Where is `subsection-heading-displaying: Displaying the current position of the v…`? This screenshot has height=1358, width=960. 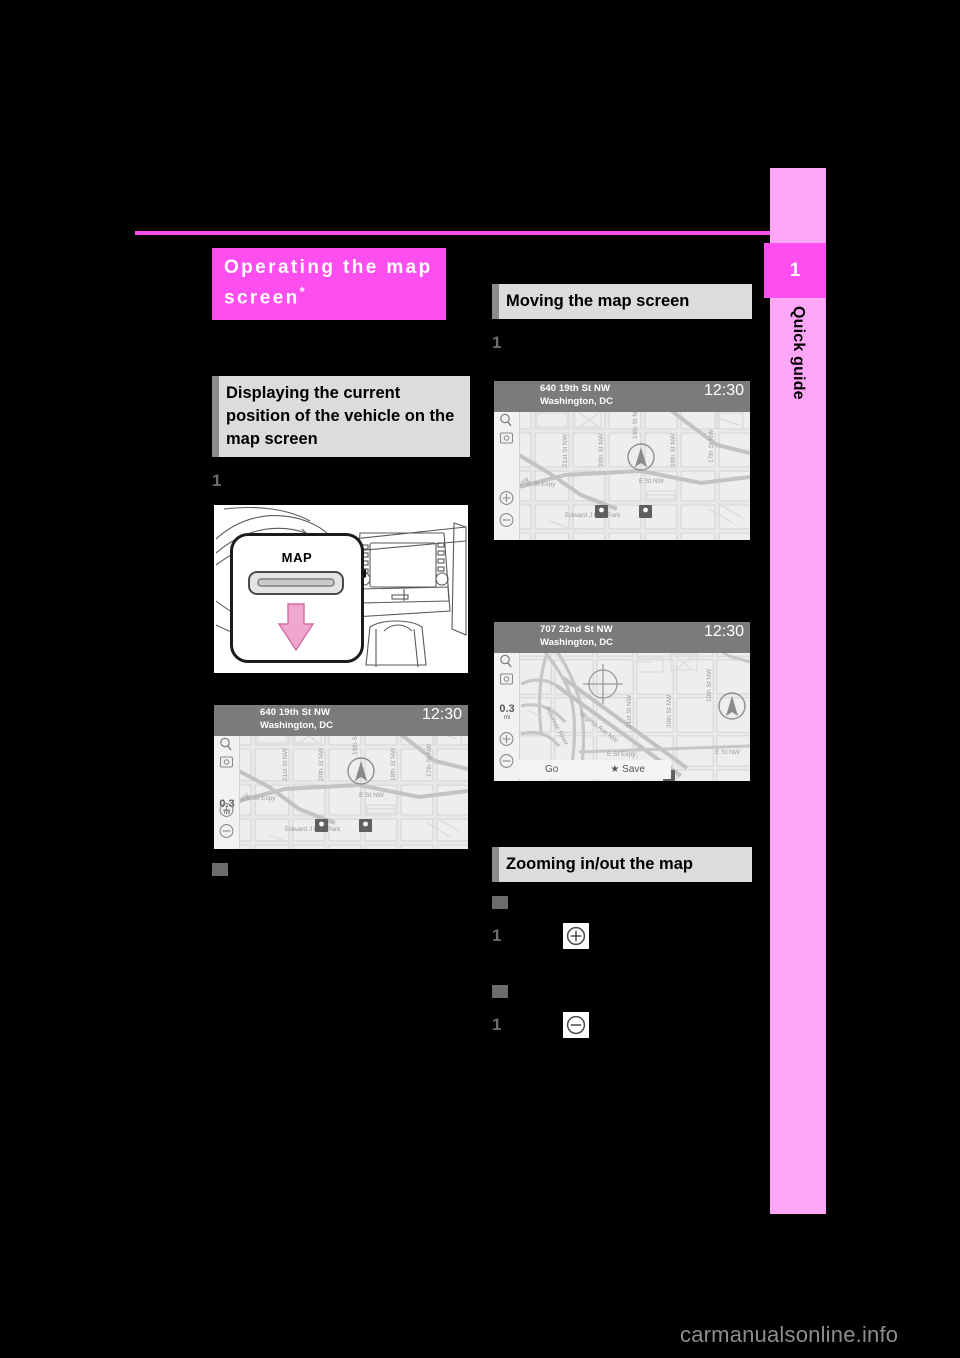 subsection-heading-displaying: Displaying the current position of the v… is located at coordinates (341, 417).